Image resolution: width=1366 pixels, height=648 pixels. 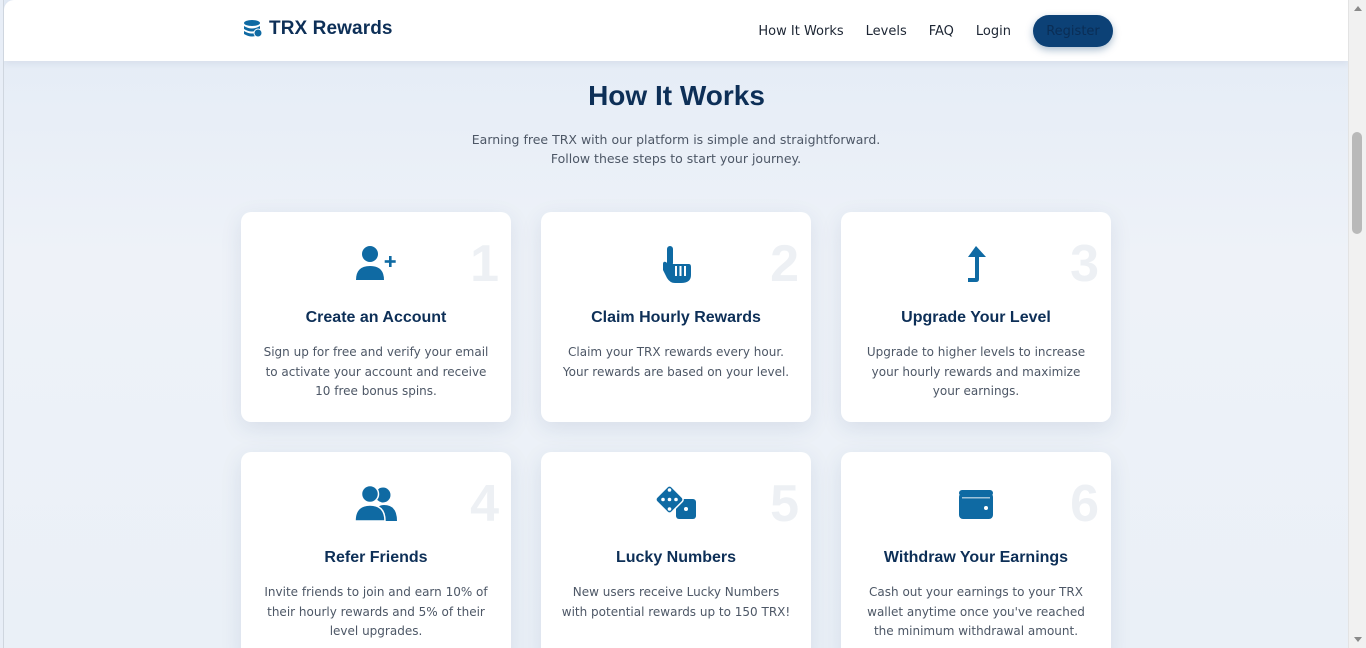 What do you see at coordinates (376, 264) in the screenshot?
I see `user-plus-icon` at bounding box center [376, 264].